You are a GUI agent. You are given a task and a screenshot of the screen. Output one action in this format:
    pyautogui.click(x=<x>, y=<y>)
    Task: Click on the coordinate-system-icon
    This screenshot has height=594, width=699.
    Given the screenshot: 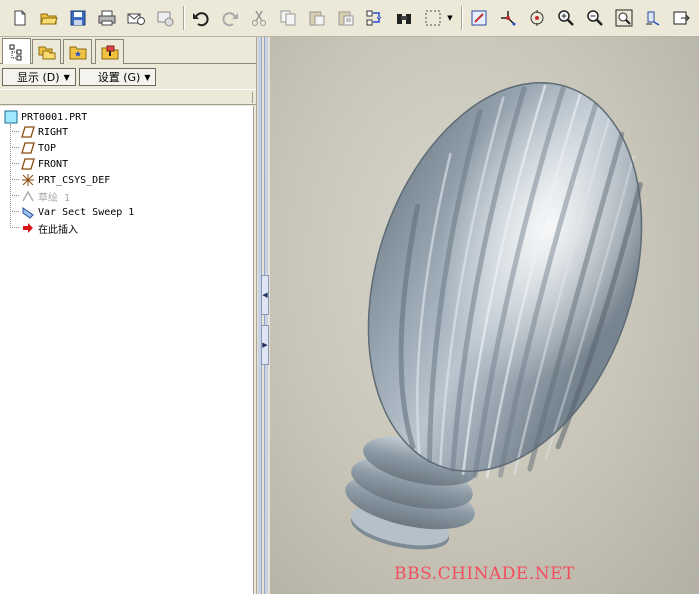 What is the action you would take?
    pyautogui.click(x=28, y=180)
    